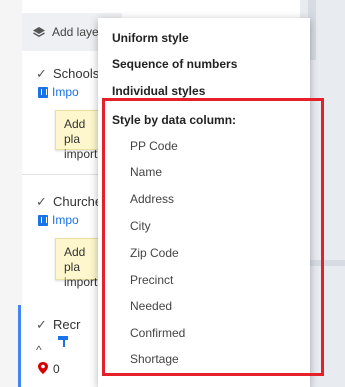  I want to click on column-option: Needed, so click(151, 306).